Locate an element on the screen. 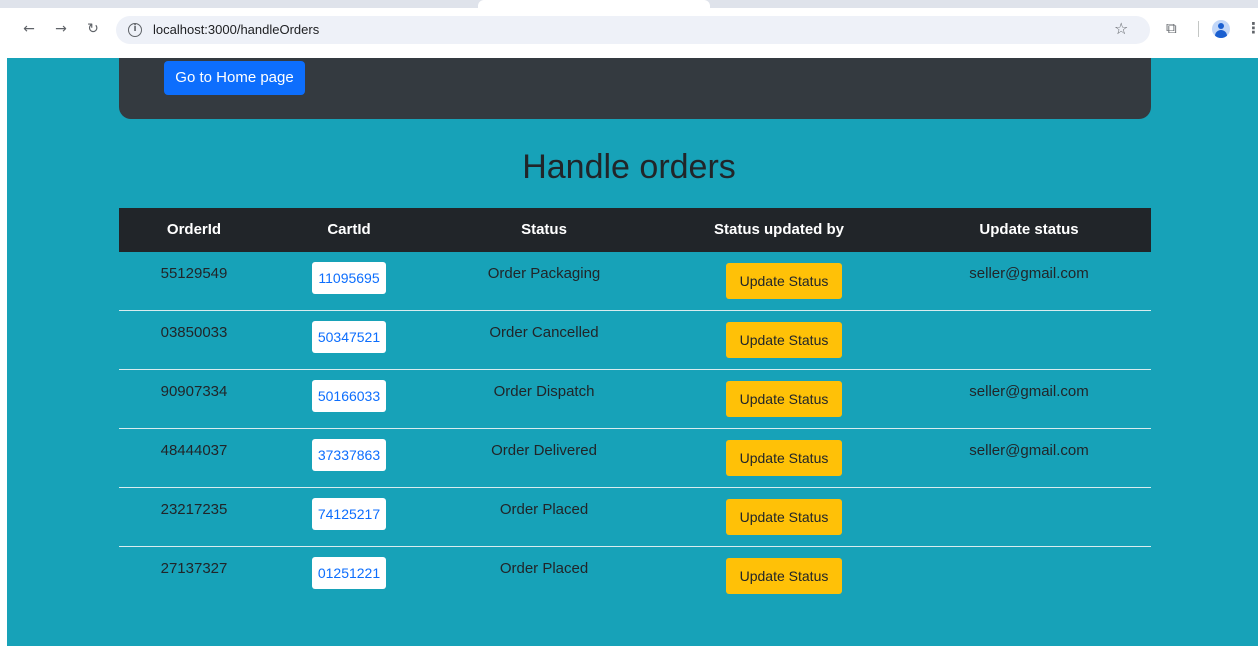 The height and width of the screenshot is (646, 1258). cart-id-button: 74125217 is located at coordinates (349, 514).